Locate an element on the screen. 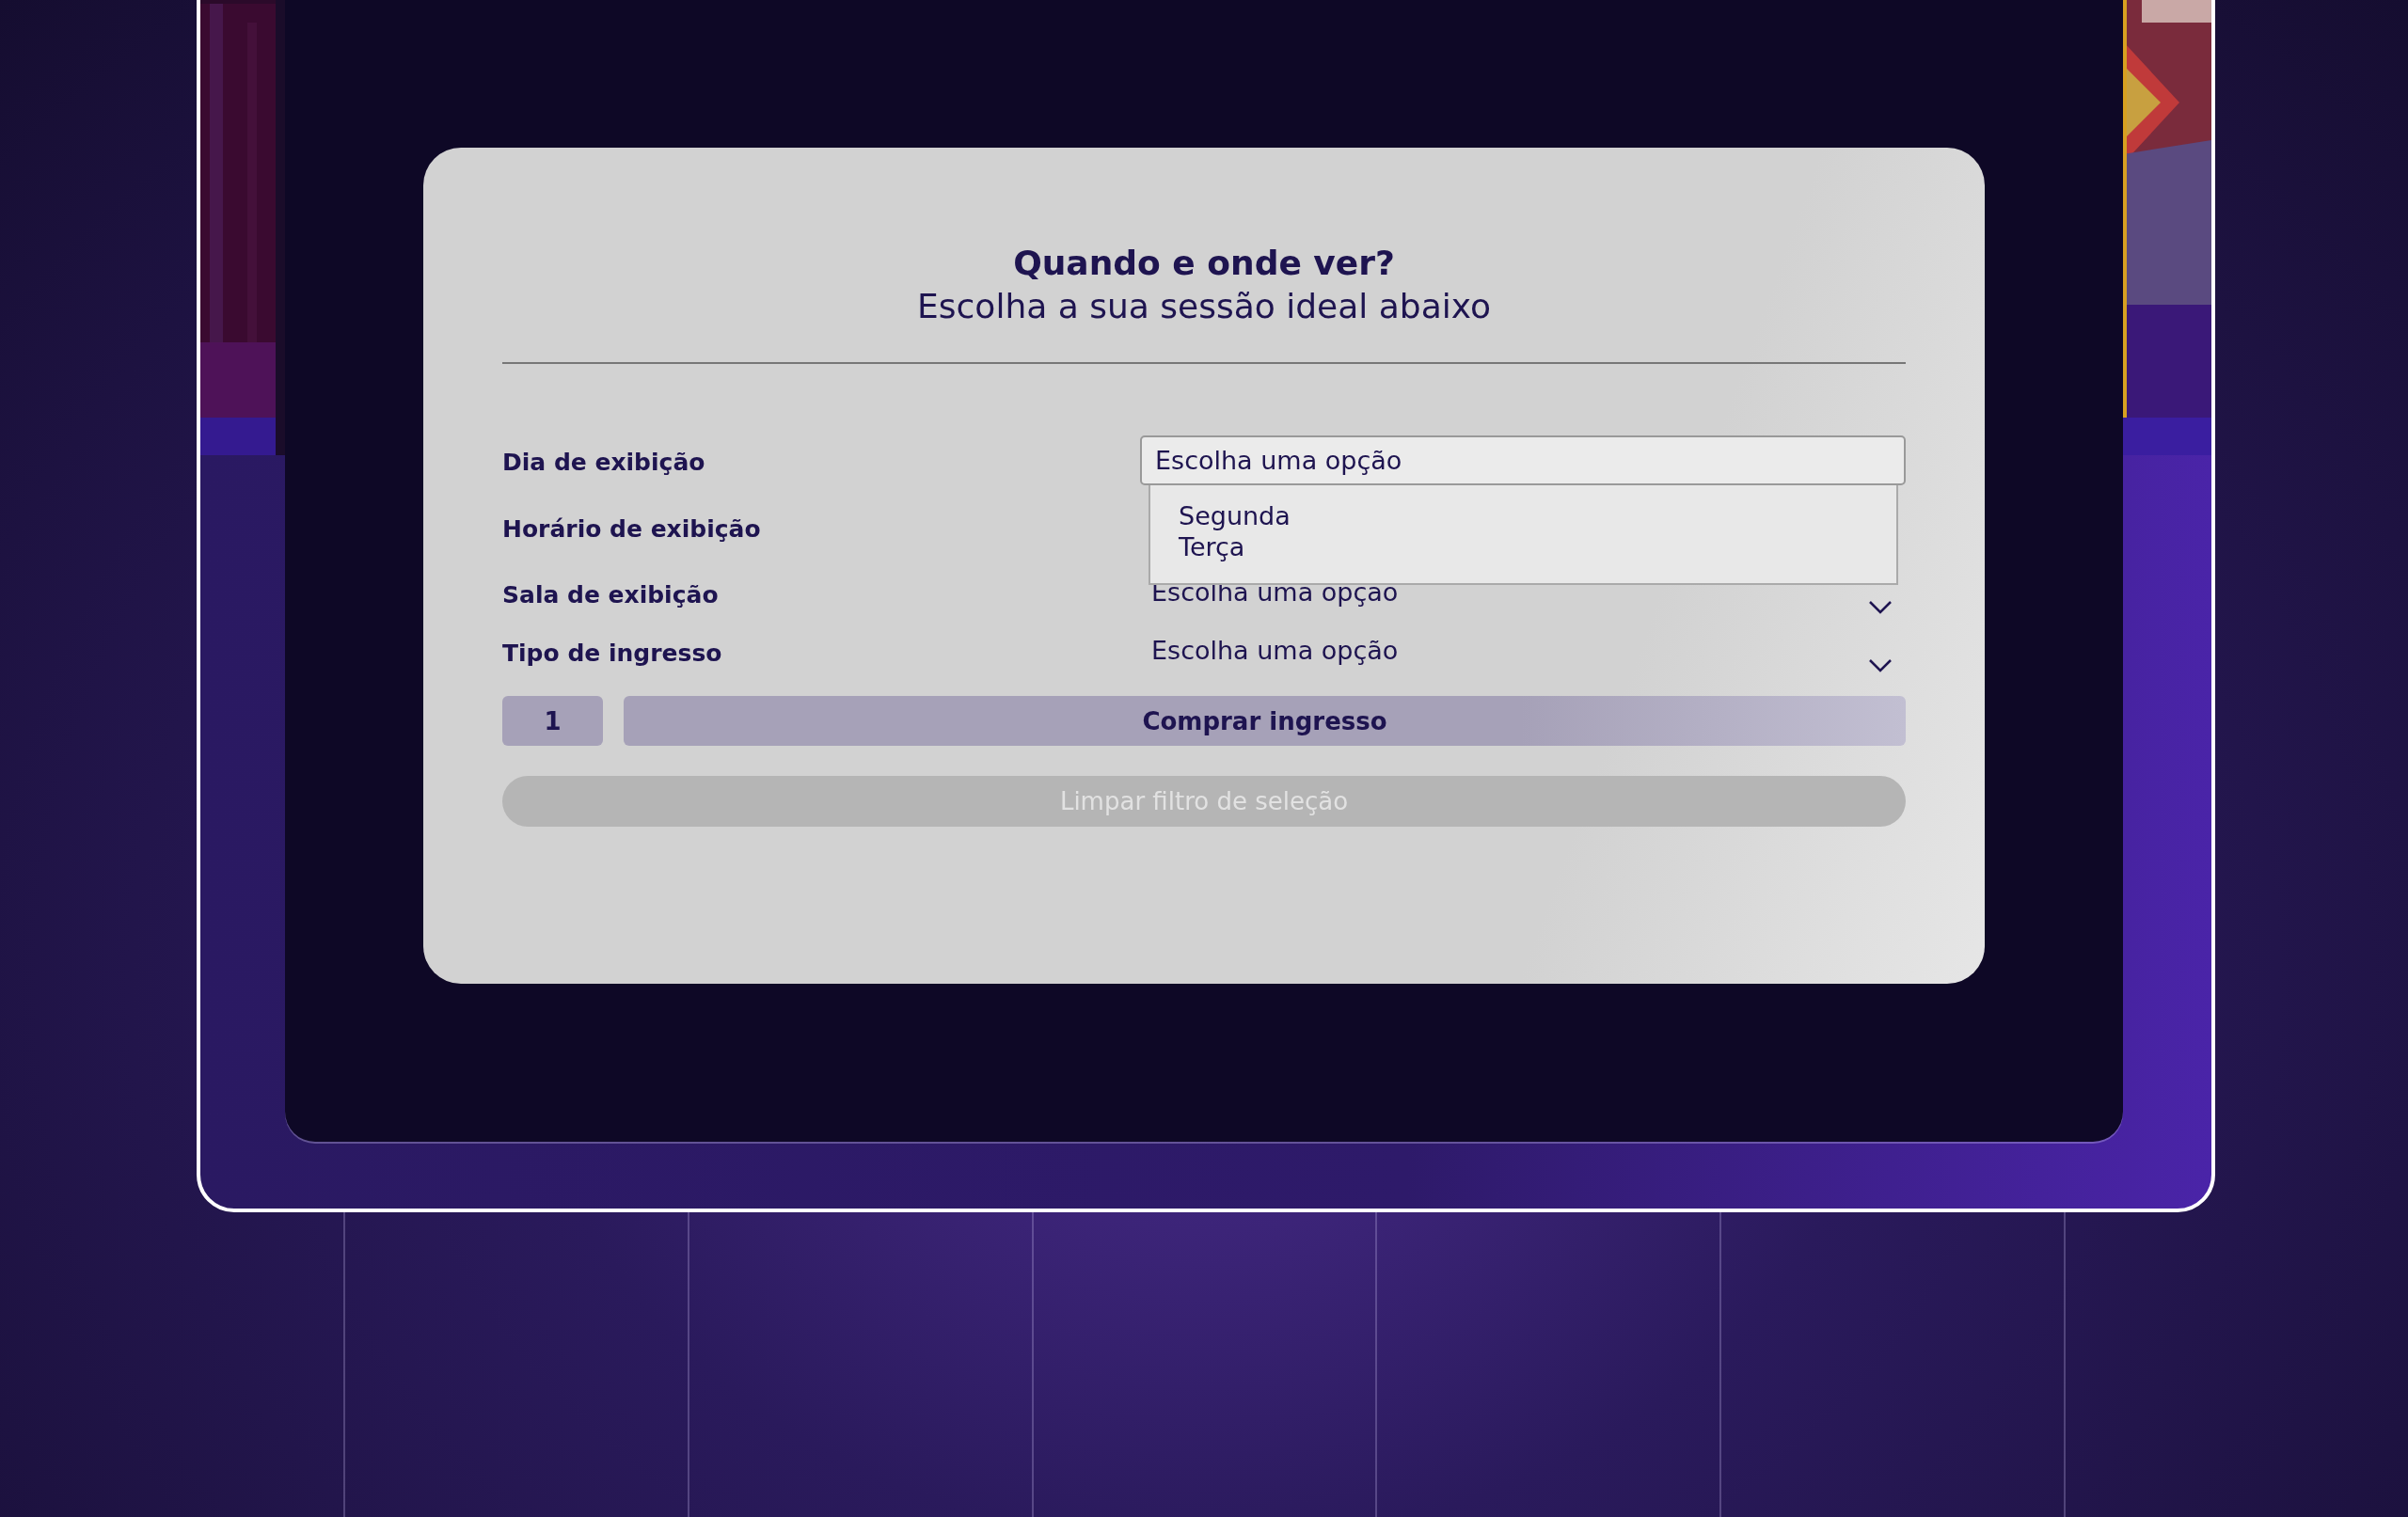 Image resolution: width=2408 pixels, height=1517 pixels. field-label: Dia de exibição is located at coordinates (604, 462).